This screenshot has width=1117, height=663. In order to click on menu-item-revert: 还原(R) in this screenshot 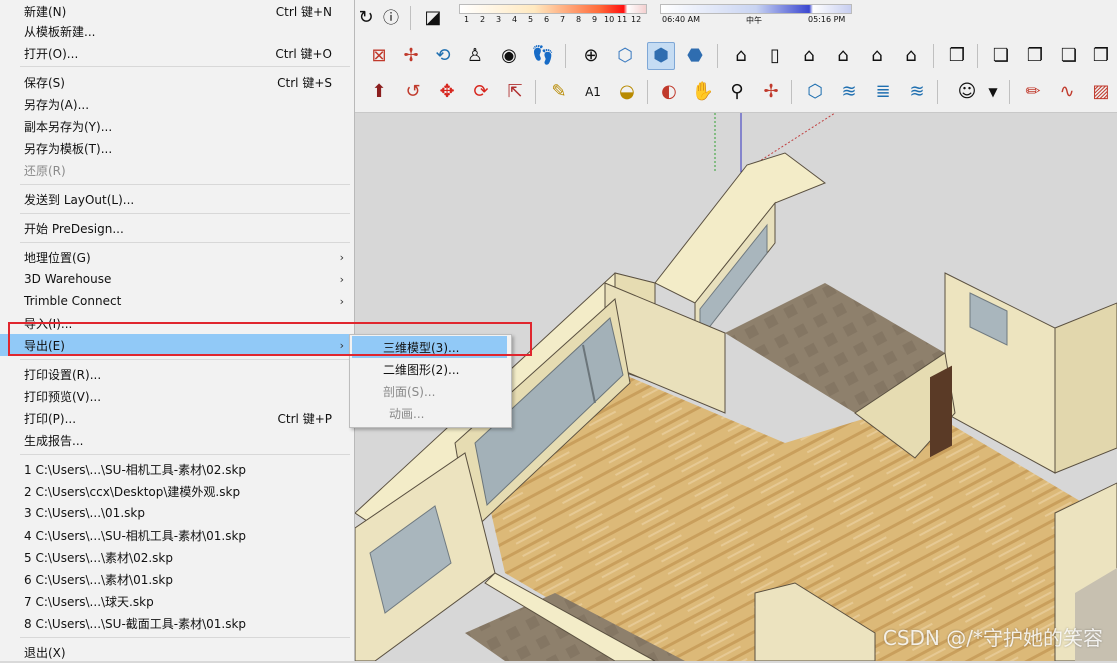, I will do `click(45, 170)`.